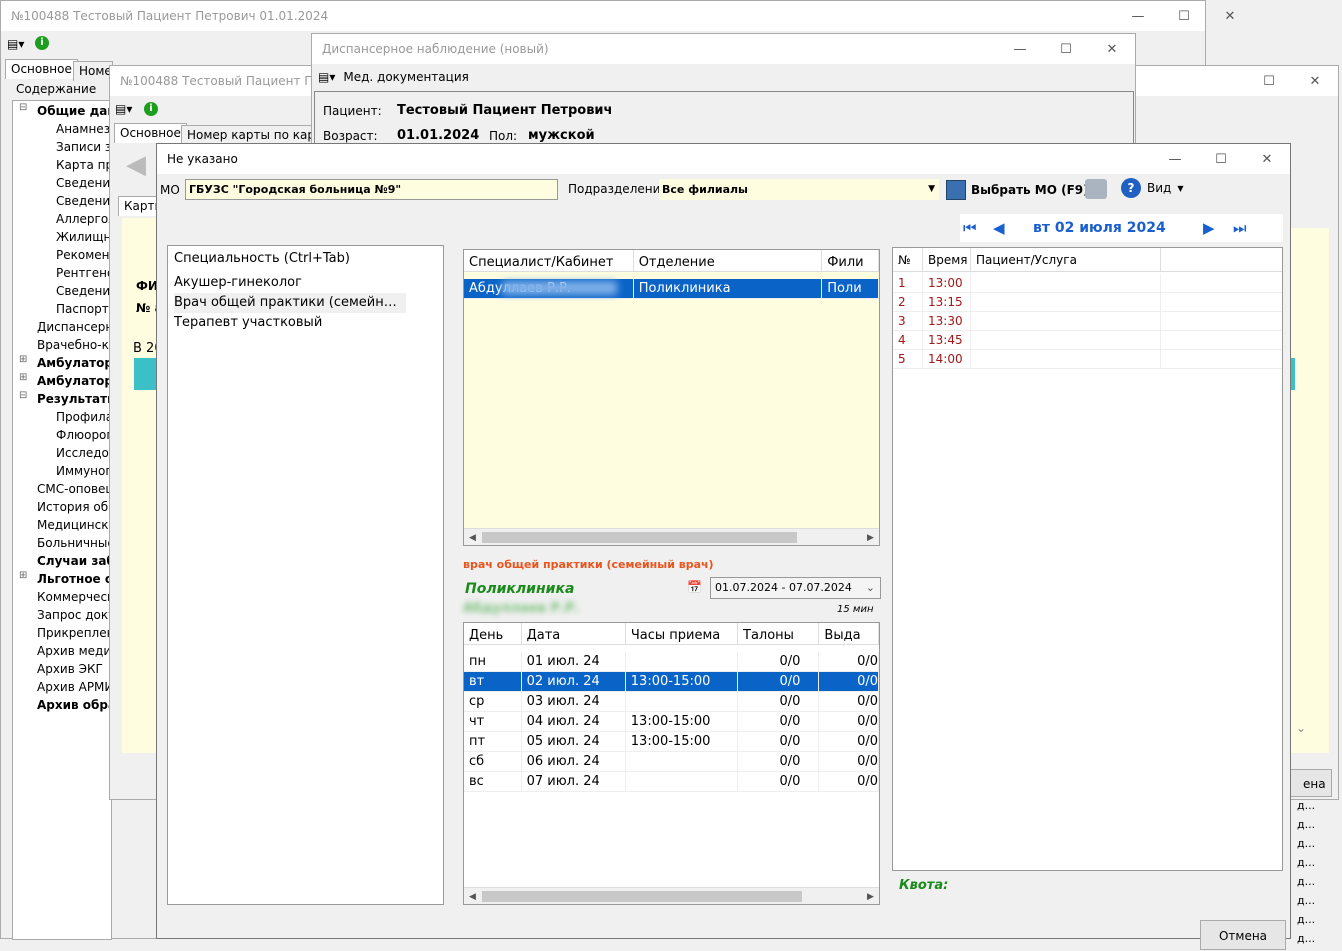 This screenshot has height=951, width=1342. I want to click on slot-row: 5 14:00, so click(1087, 359).